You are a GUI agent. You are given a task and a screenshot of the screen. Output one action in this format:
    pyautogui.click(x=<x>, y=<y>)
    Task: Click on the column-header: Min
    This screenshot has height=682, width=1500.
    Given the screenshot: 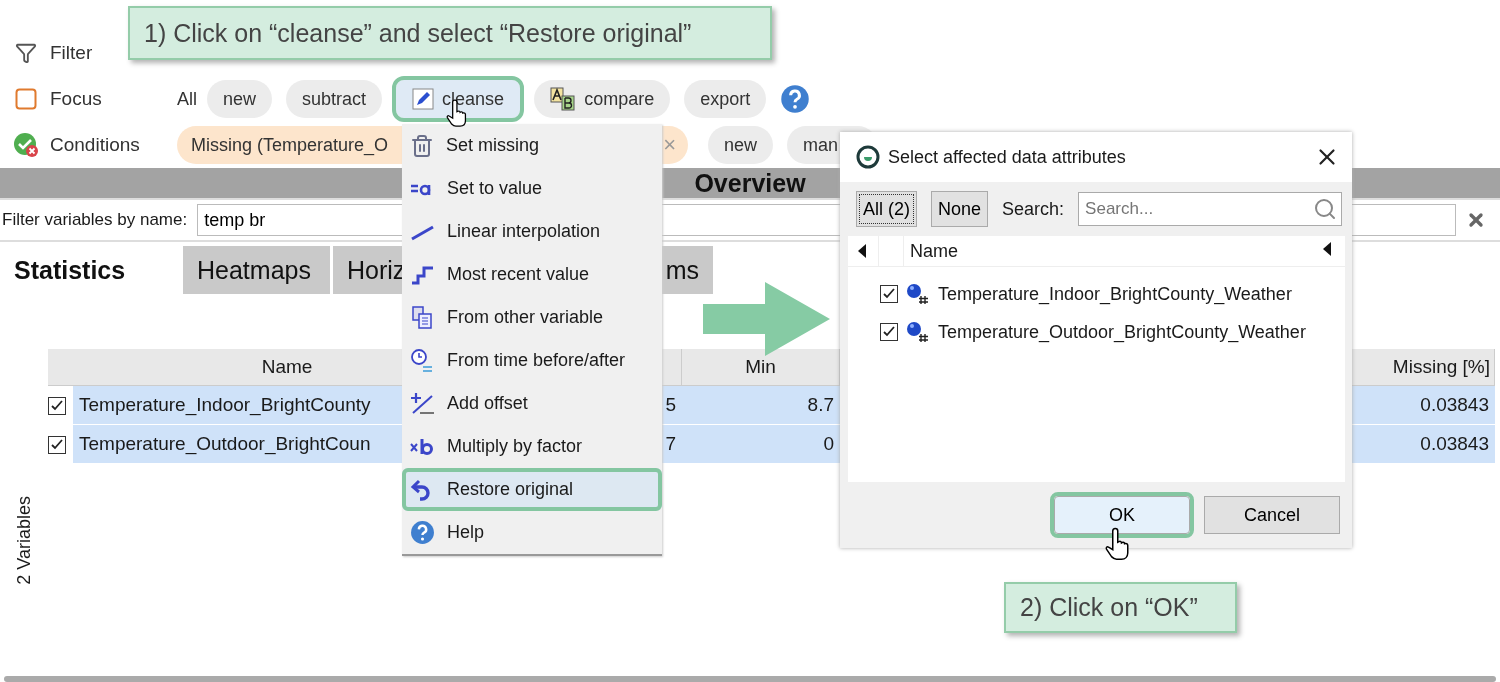 What is the action you would take?
    pyautogui.click(x=761, y=367)
    